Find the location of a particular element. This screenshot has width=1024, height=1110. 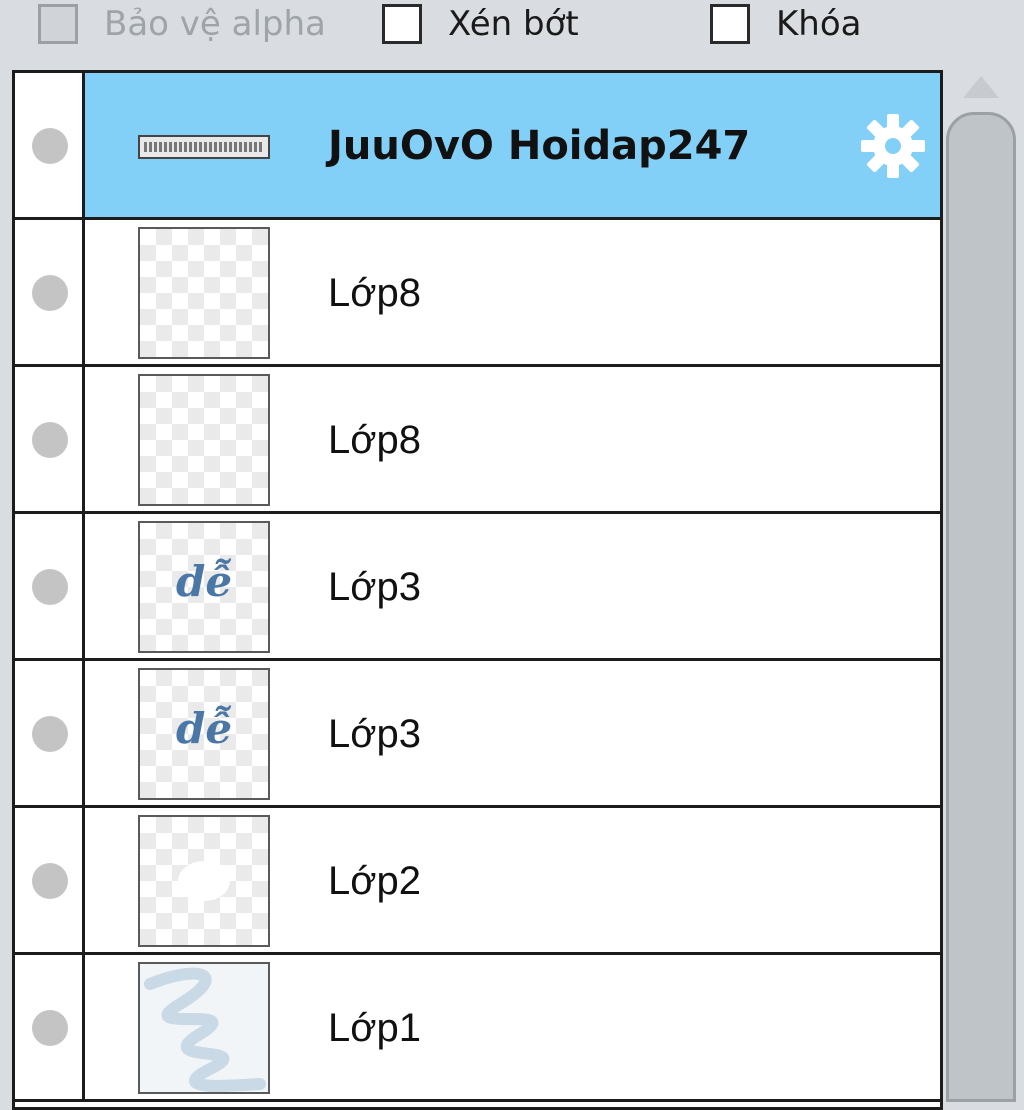

layer-row: Lớp1 is located at coordinates (477, 1028).